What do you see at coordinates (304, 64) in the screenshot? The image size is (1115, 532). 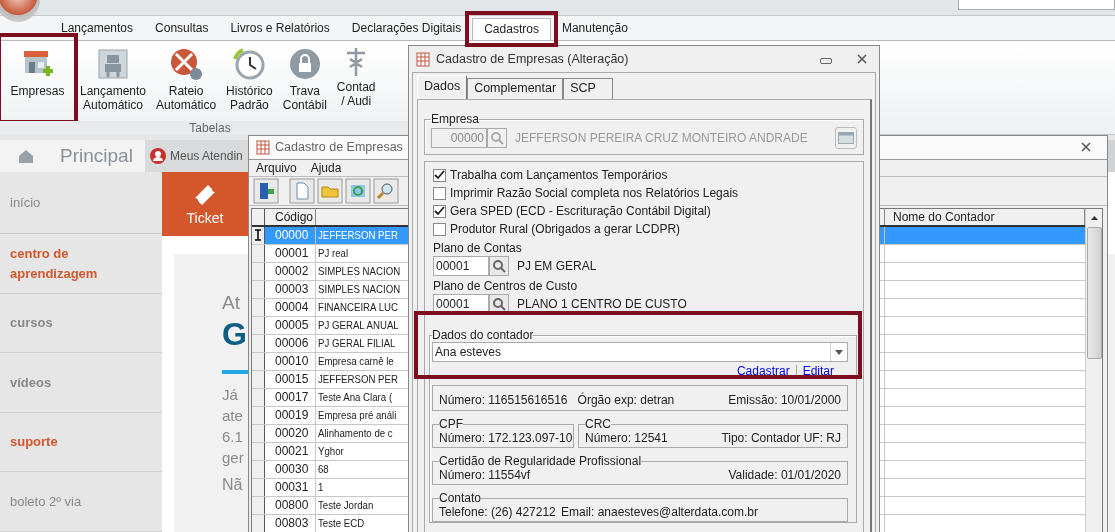 I see `lock-icon` at bounding box center [304, 64].